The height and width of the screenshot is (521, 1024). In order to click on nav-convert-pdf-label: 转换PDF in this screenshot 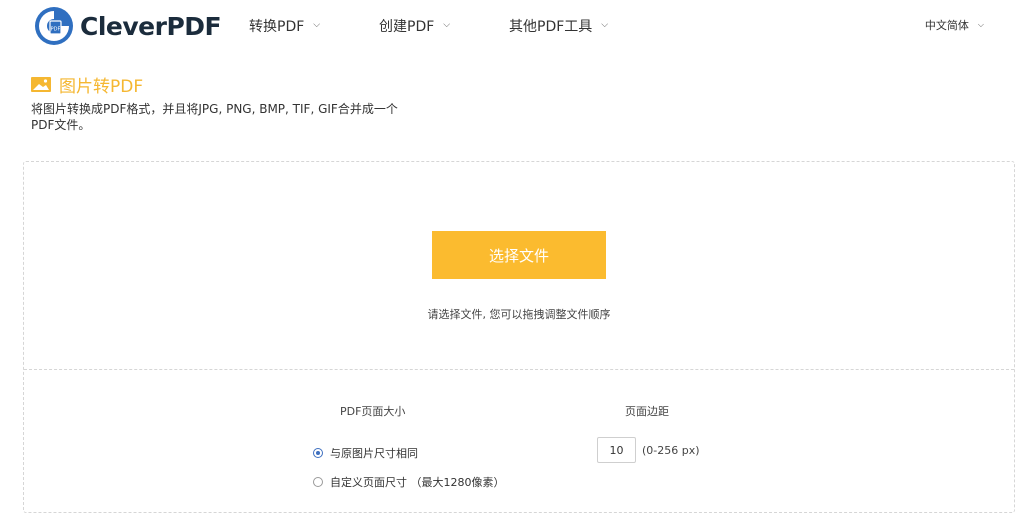, I will do `click(277, 27)`.